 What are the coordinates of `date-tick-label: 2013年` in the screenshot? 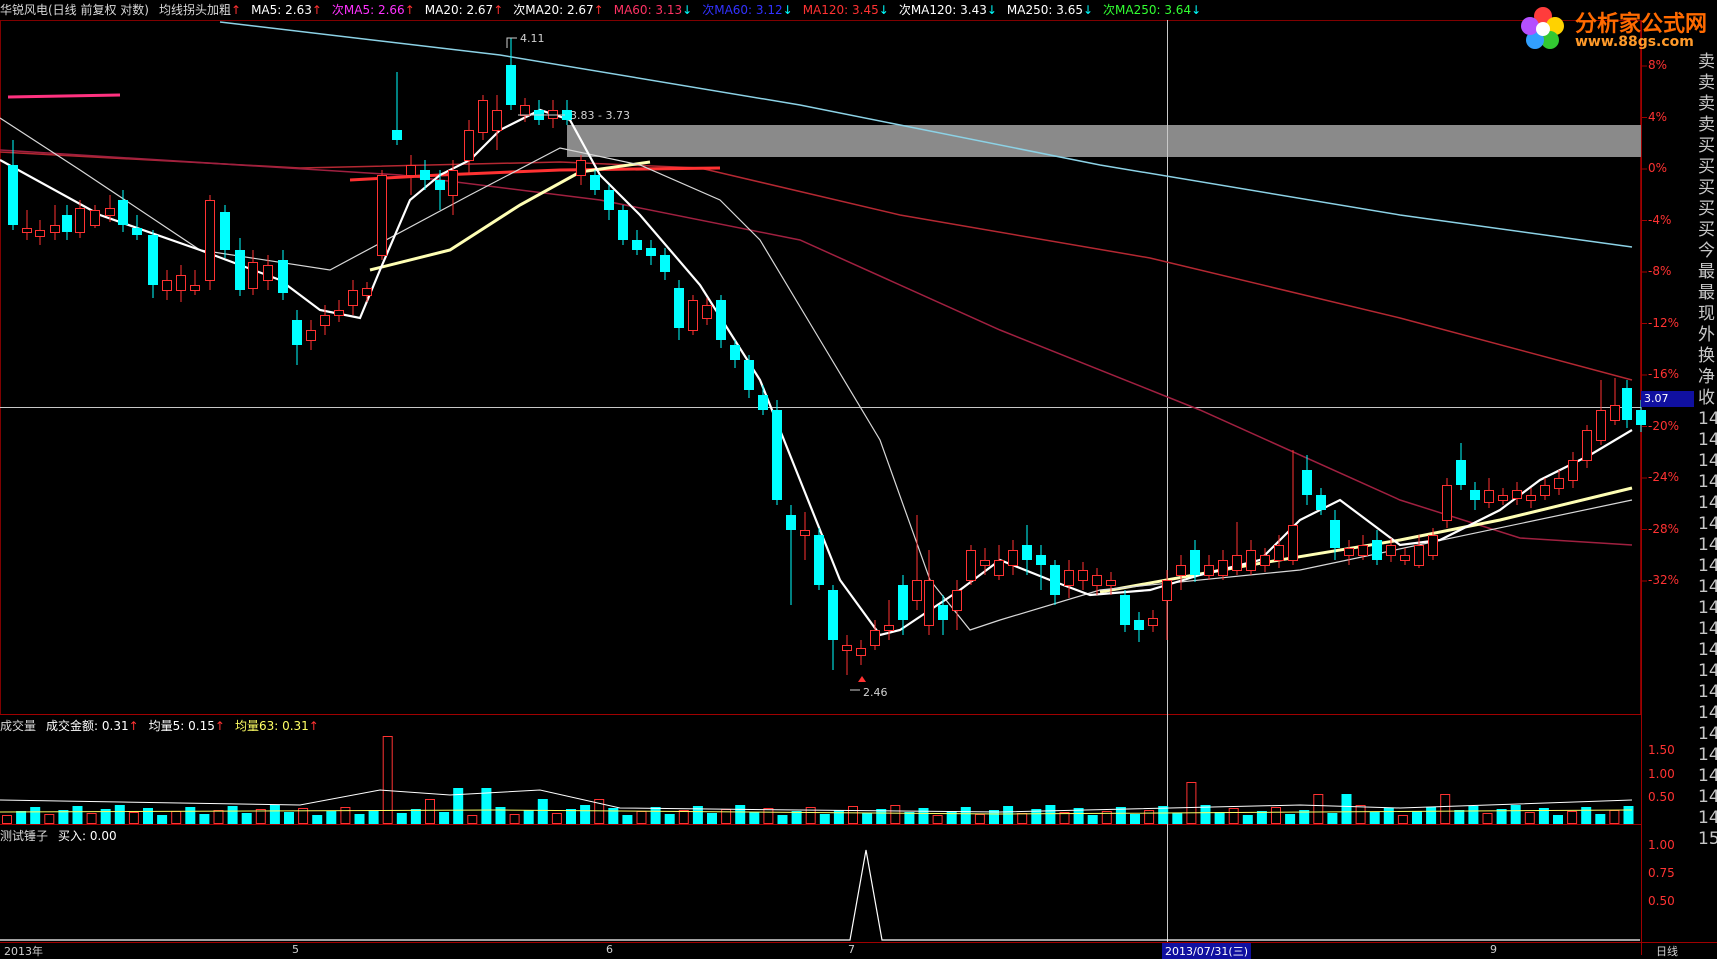 It's located at (23, 951).